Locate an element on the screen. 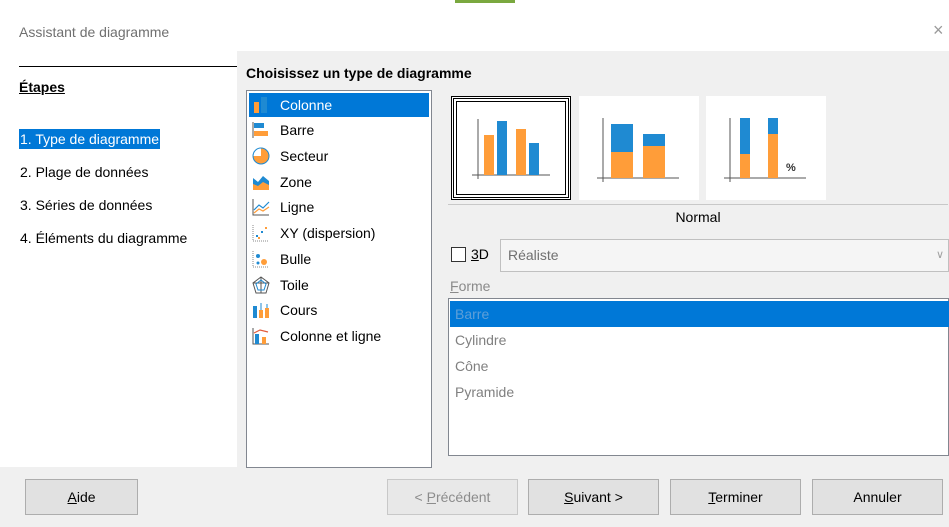 This screenshot has width=949, height=527. steps-heading: Étapes is located at coordinates (42, 87).